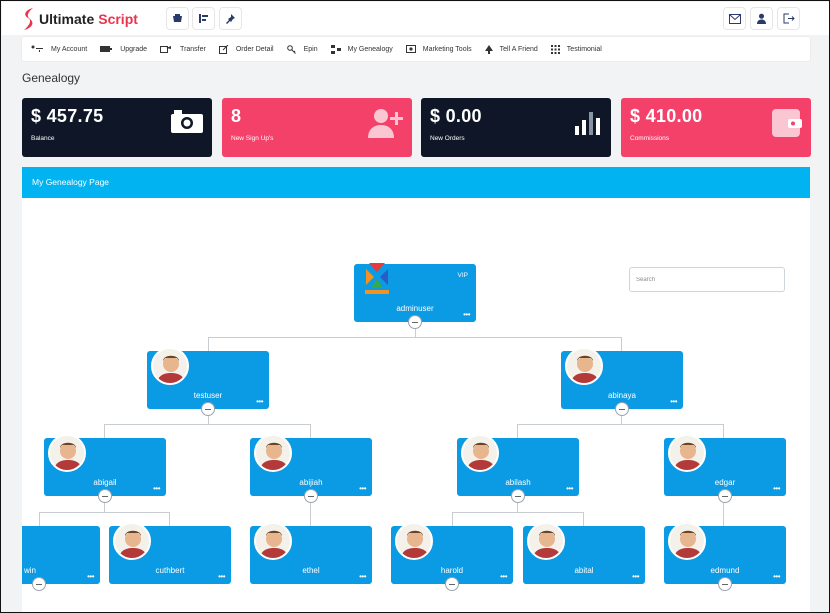 This screenshot has height=613, width=830. Describe the element at coordinates (105, 468) in the screenshot. I see `tree-node-abigail: abigail •••` at that location.